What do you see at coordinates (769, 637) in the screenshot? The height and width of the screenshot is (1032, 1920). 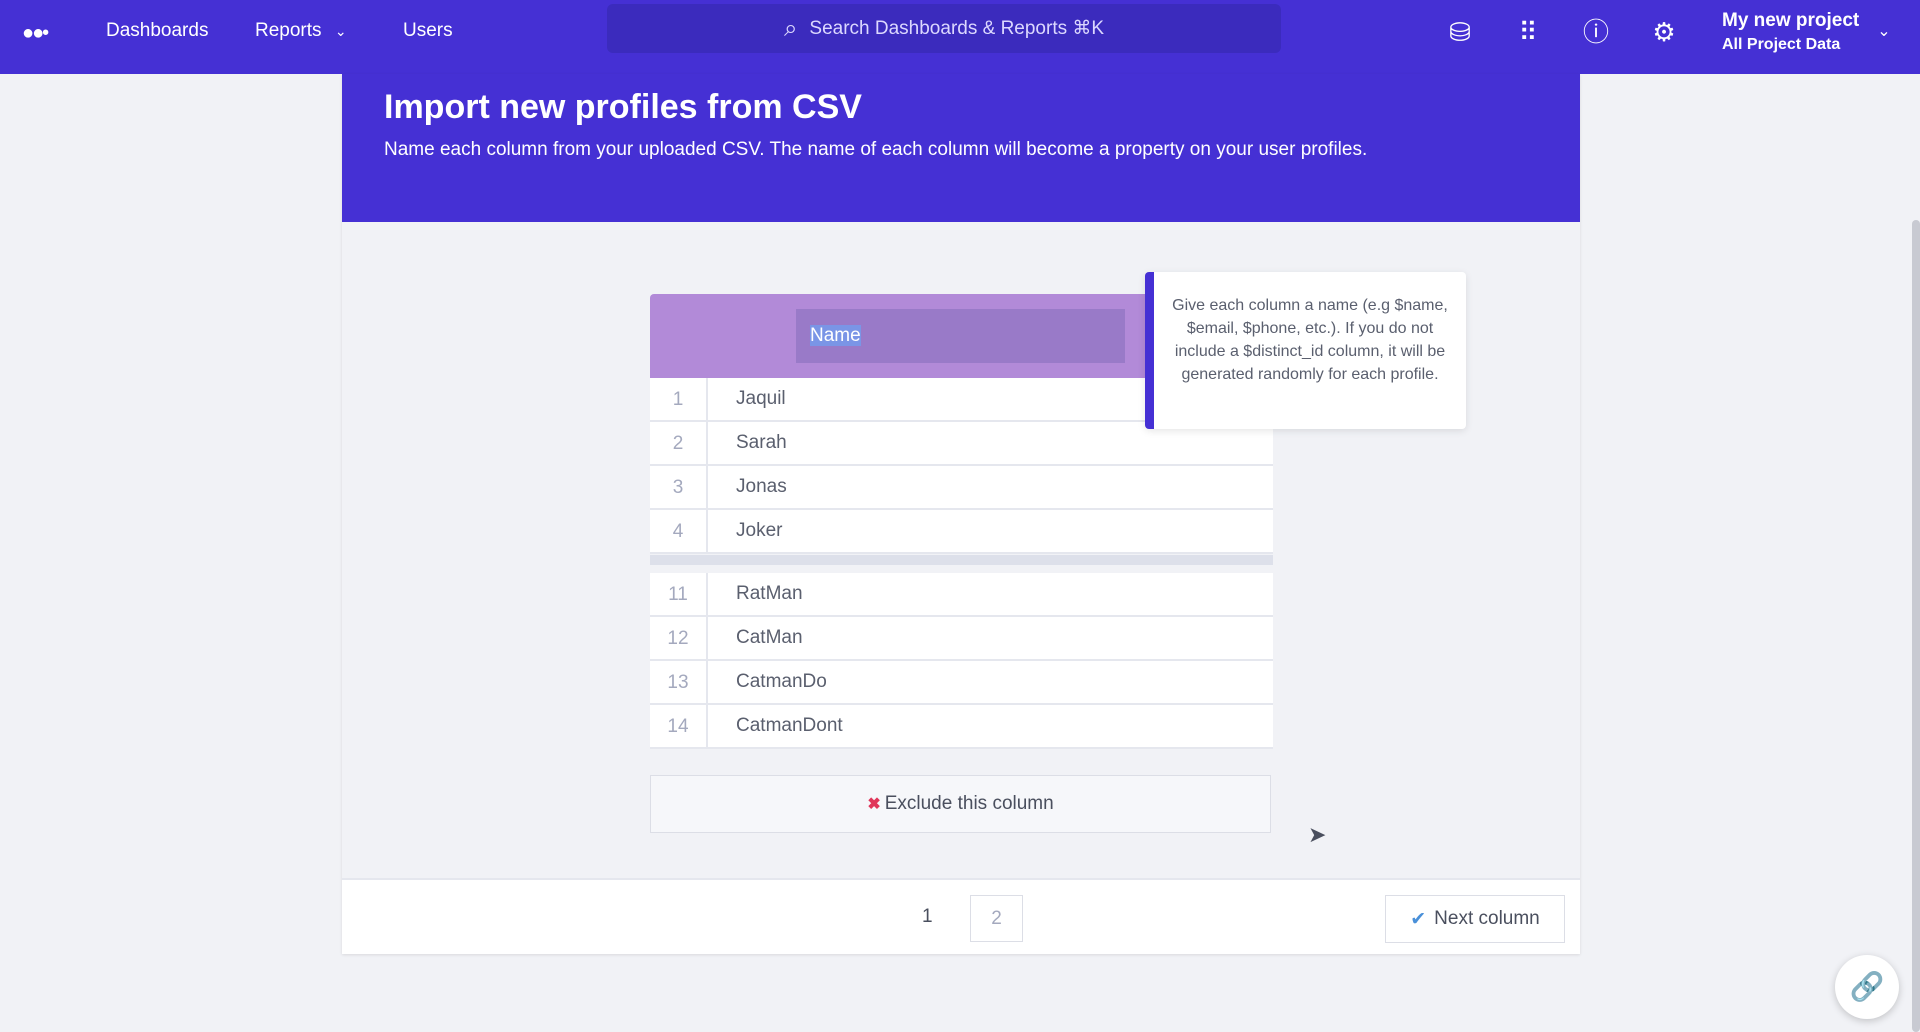 I see `row-value: CatMan` at bounding box center [769, 637].